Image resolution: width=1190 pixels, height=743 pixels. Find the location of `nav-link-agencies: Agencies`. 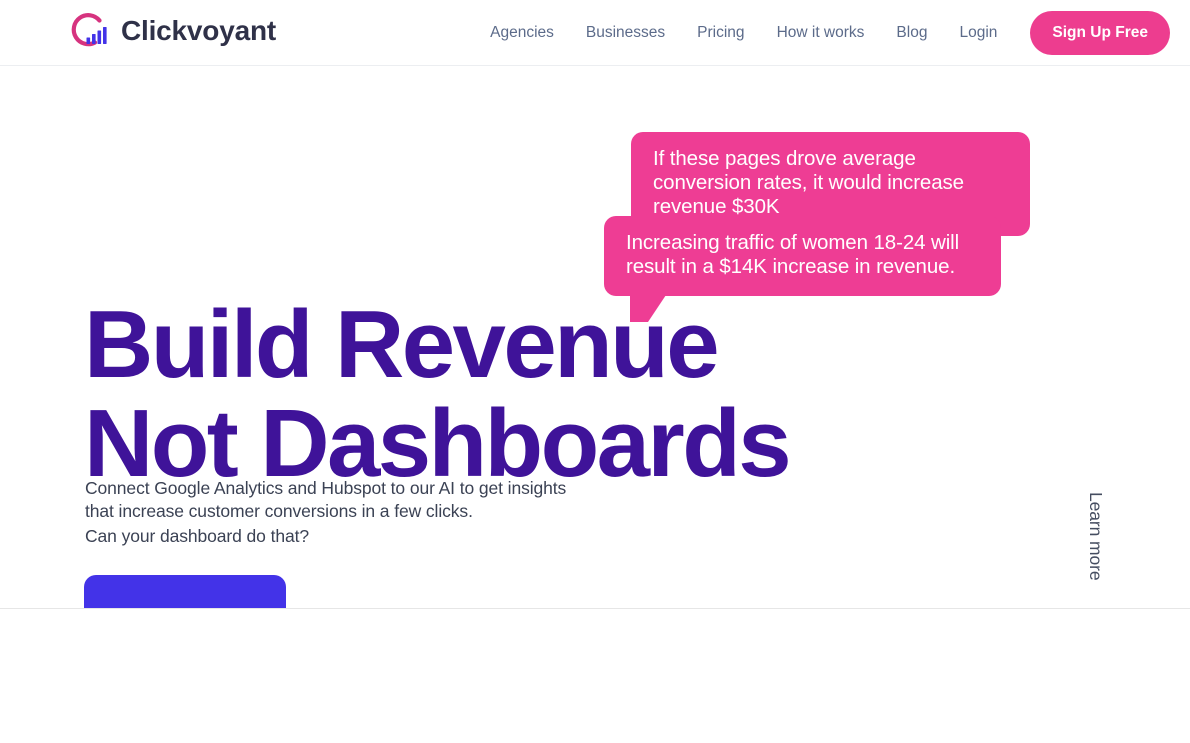

nav-link-agencies: Agencies is located at coordinates (522, 33).